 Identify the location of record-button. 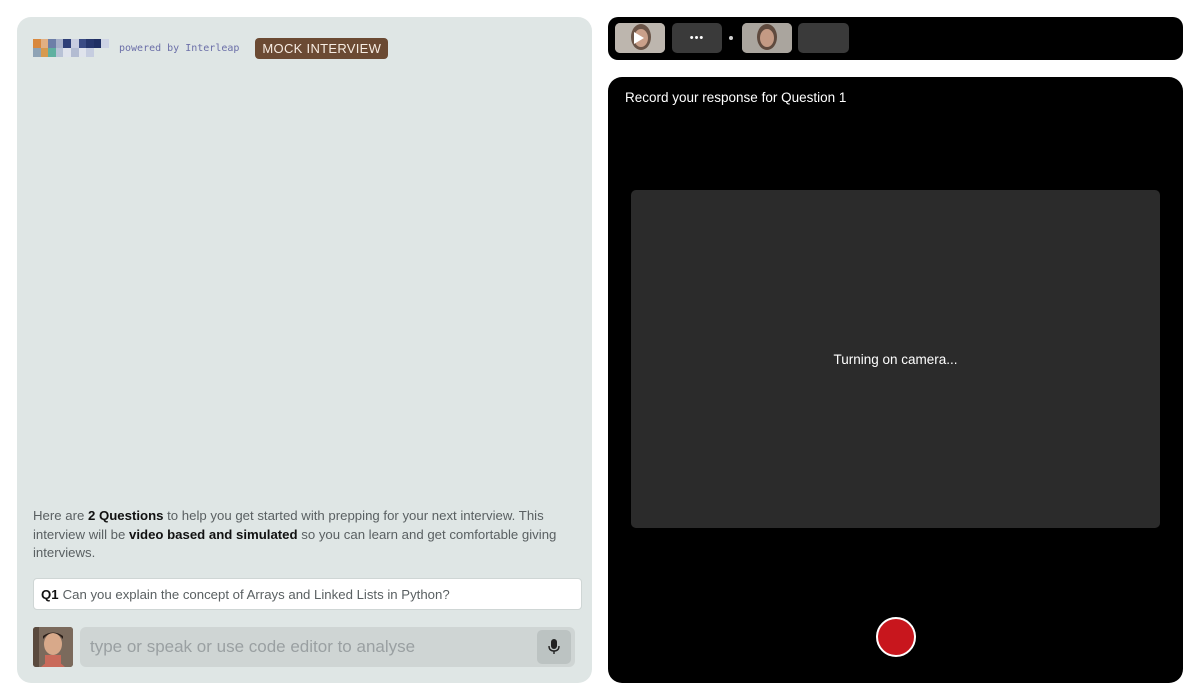
(896, 637).